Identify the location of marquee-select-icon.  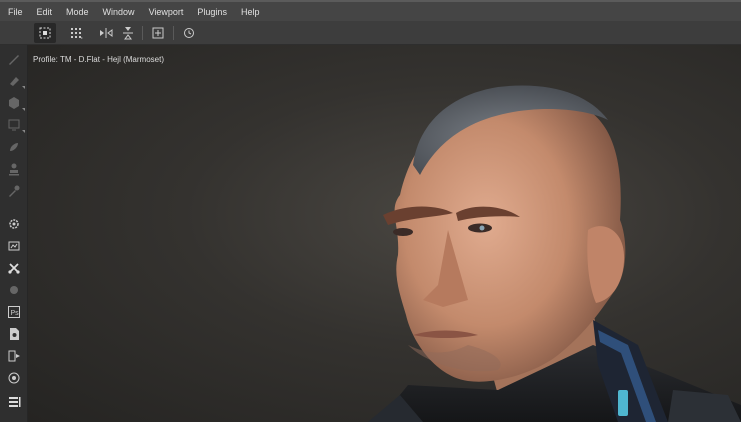
(45, 33).